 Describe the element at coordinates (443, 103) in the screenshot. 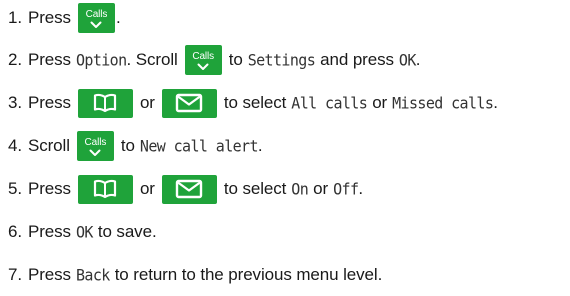

I see `display-term-missed-calls: Missed calls` at that location.